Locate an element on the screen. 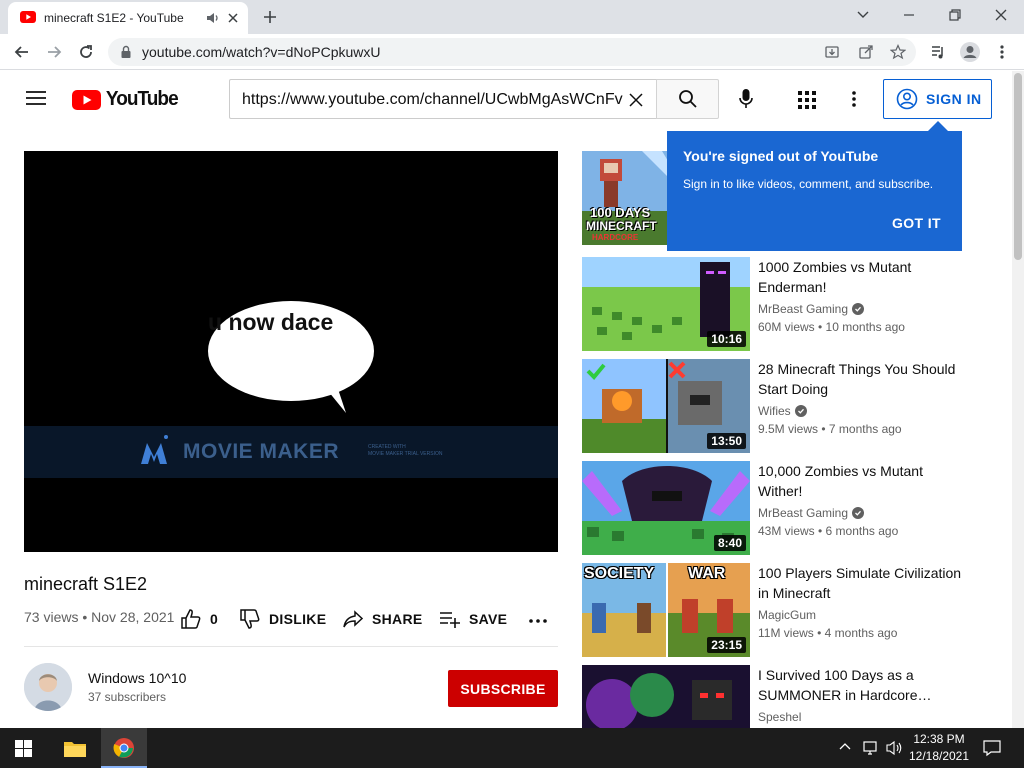  video-views-date: 73 views • Nov 28, 2021 is located at coordinates (99, 617).